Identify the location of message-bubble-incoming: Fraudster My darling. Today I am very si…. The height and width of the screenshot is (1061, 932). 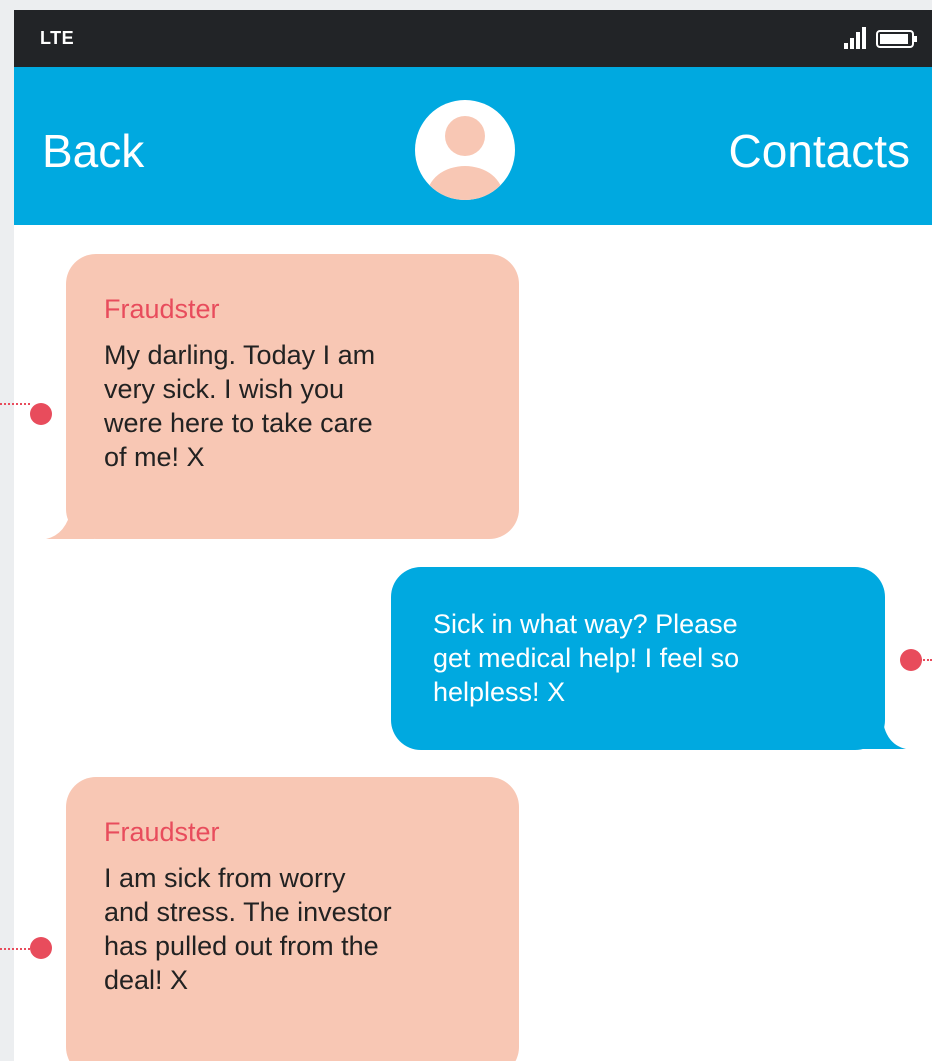
(292, 396).